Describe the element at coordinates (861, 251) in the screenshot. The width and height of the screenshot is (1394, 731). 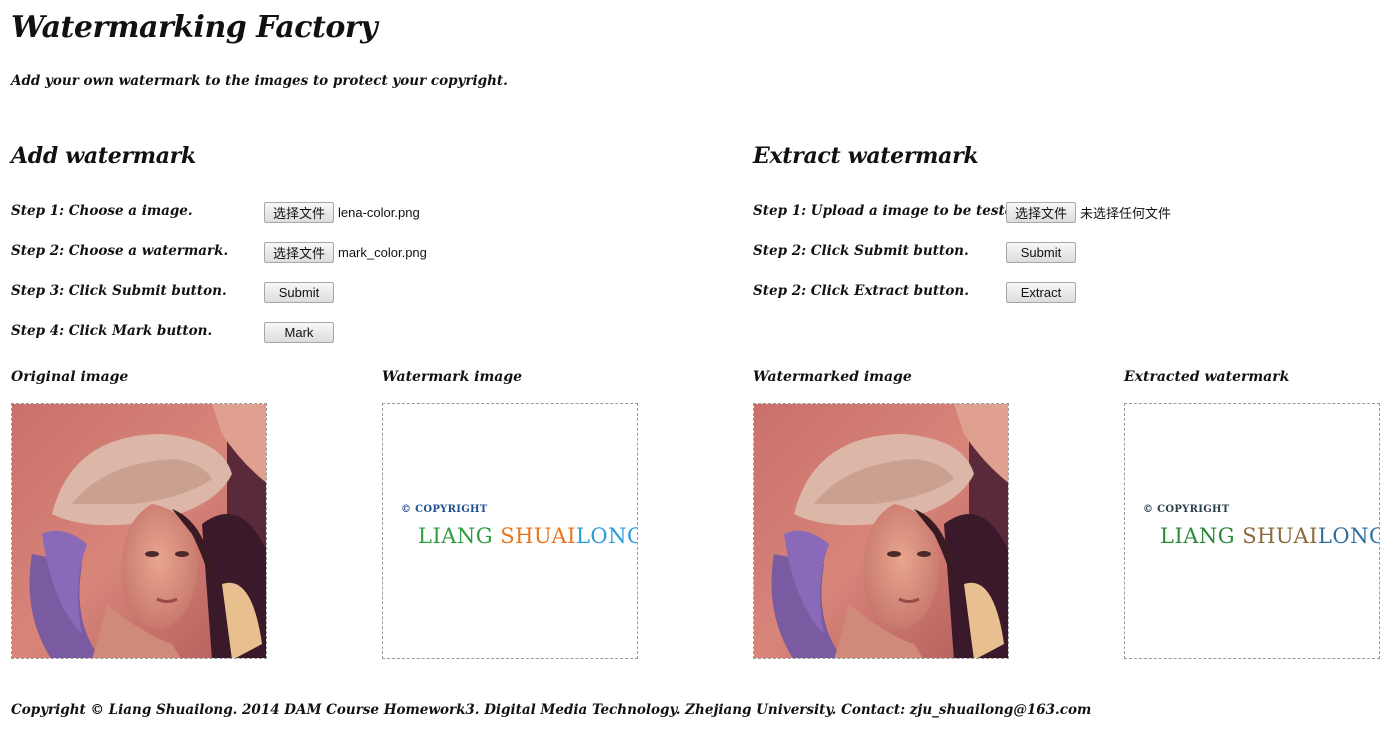
I see `extract-step2-label: Step 2: Click Submit button.` at that location.